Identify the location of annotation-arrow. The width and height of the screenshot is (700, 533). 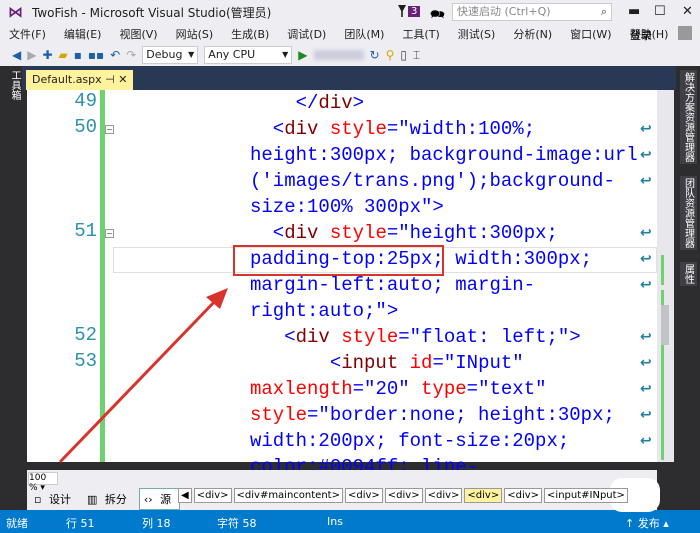
(143, 376).